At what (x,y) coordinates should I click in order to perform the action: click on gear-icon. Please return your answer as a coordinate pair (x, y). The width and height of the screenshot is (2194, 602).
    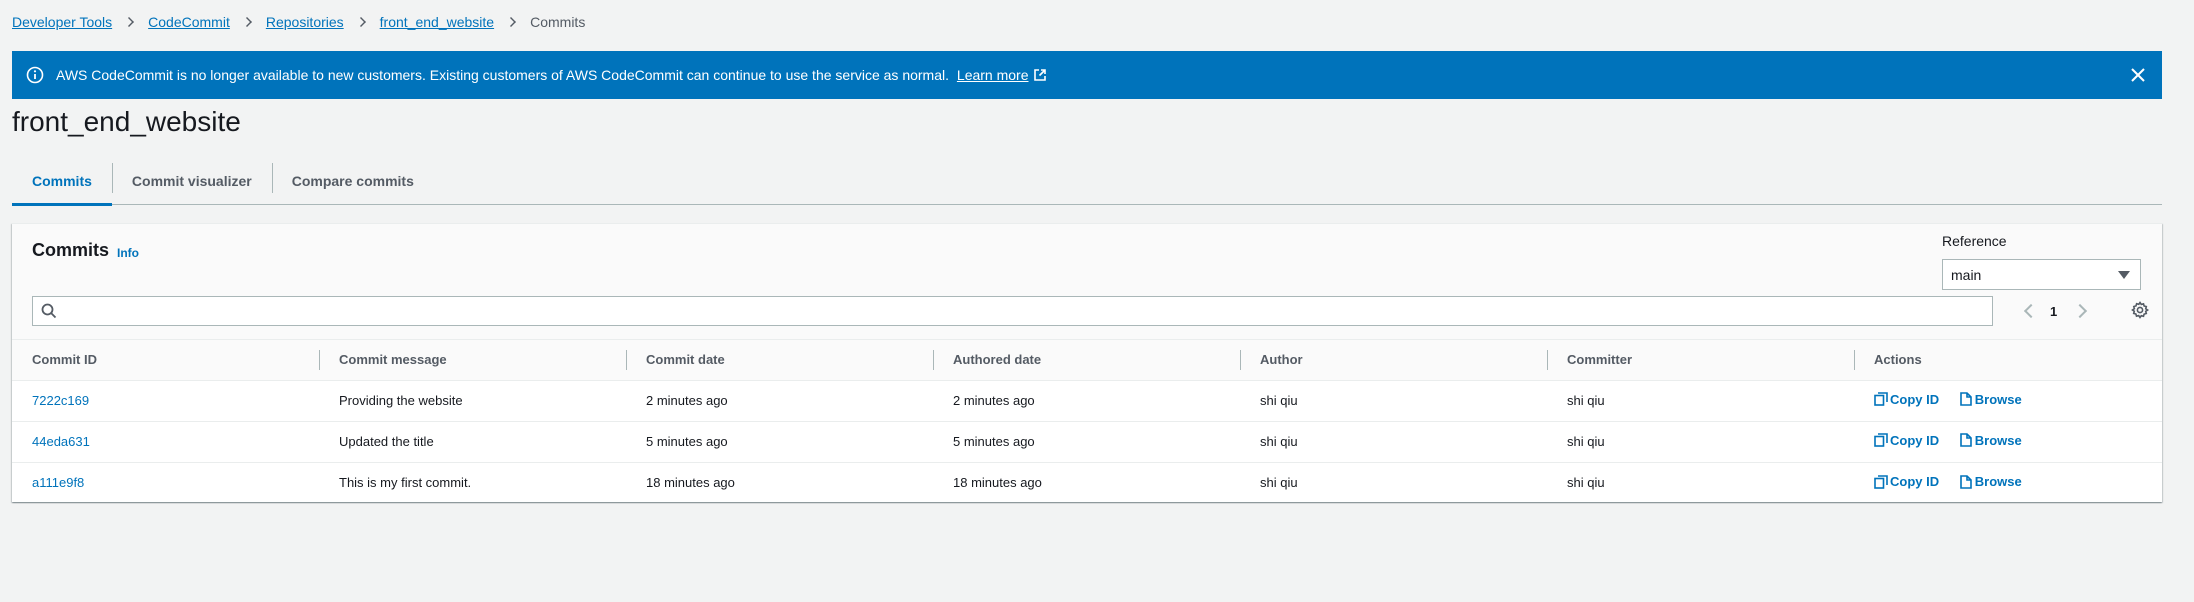
    Looking at the image, I should click on (2140, 310).